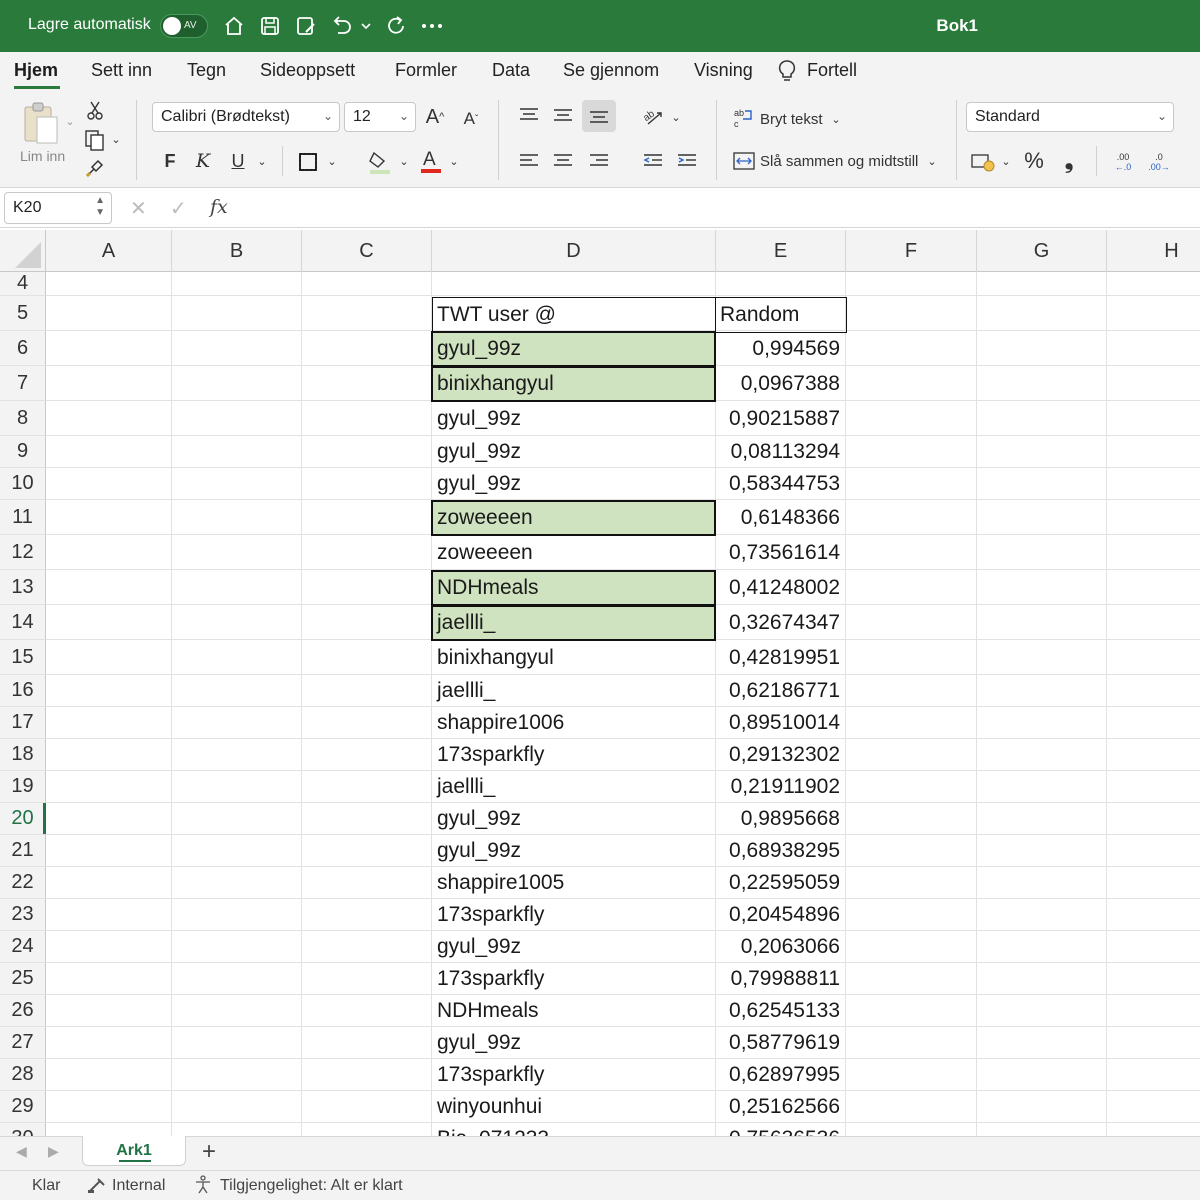 This screenshot has height=1200, width=1200. What do you see at coordinates (23, 383) in the screenshot?
I see `row-header-7: 7` at bounding box center [23, 383].